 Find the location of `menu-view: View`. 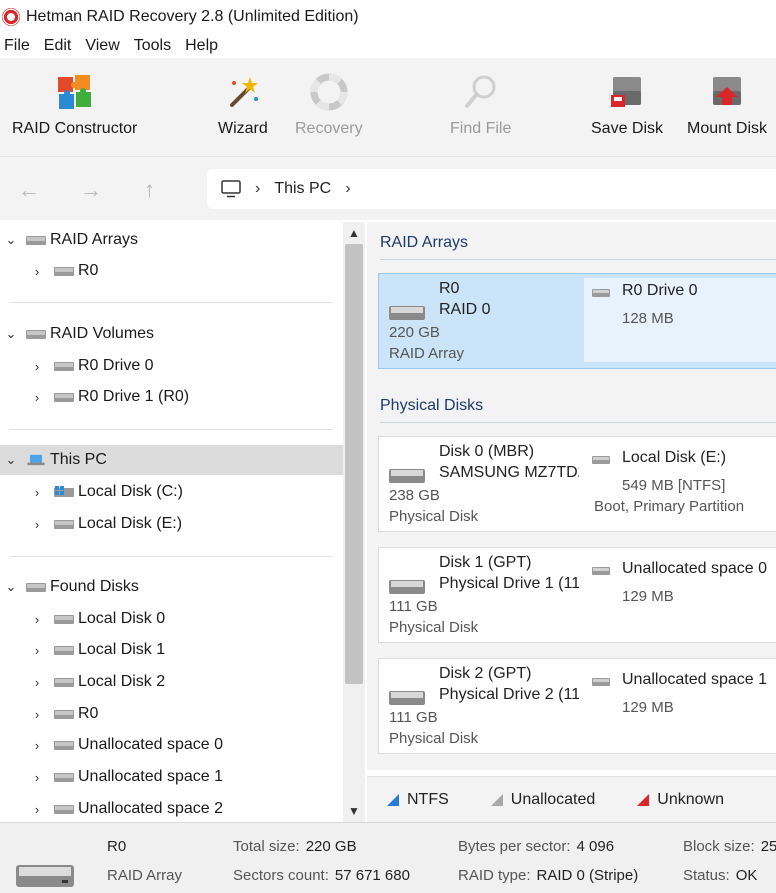

menu-view: View is located at coordinates (102, 46).